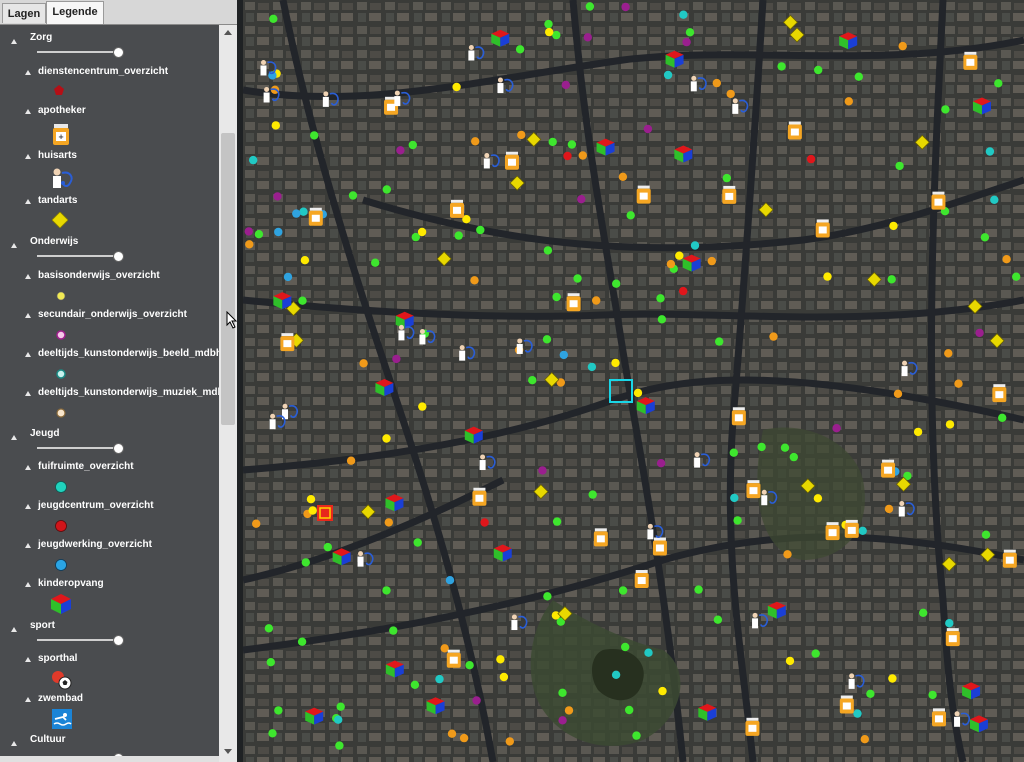 The image size is (1024, 762). What do you see at coordinates (75, 12) in the screenshot?
I see `tab-legende: Legende` at bounding box center [75, 12].